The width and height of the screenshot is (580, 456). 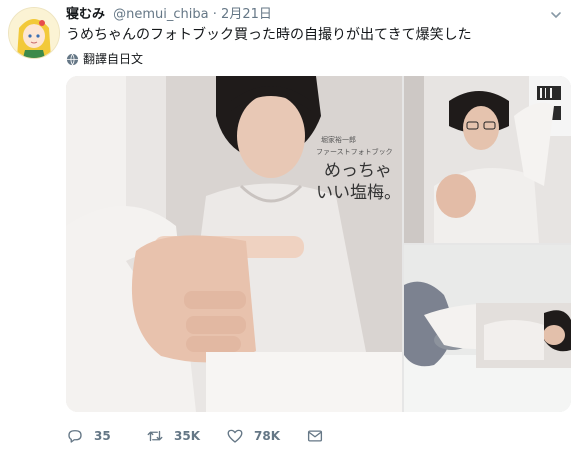 I want to click on reply-count: 35, so click(x=102, y=436).